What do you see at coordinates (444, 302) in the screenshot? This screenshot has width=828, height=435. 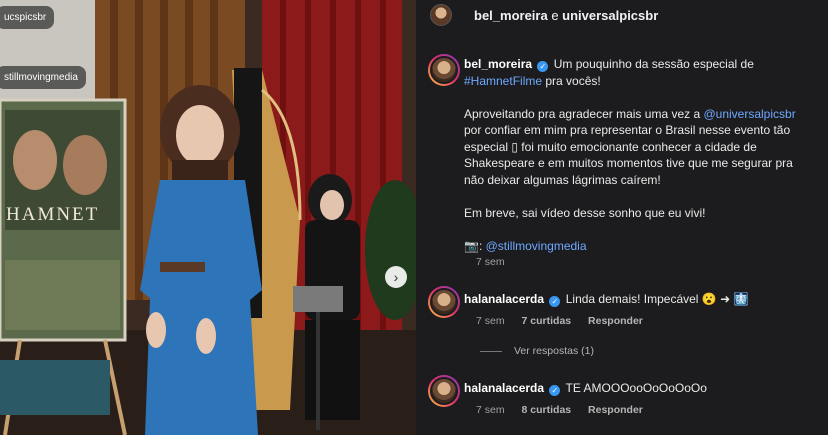 I see `comment-1-avatar` at bounding box center [444, 302].